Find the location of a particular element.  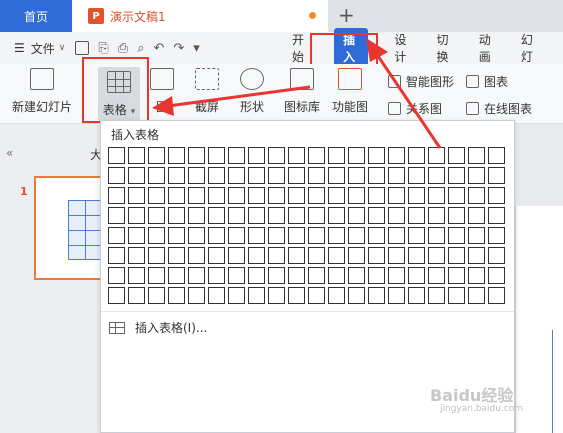

relation-chart-button: 关系图 is located at coordinates (415, 108).